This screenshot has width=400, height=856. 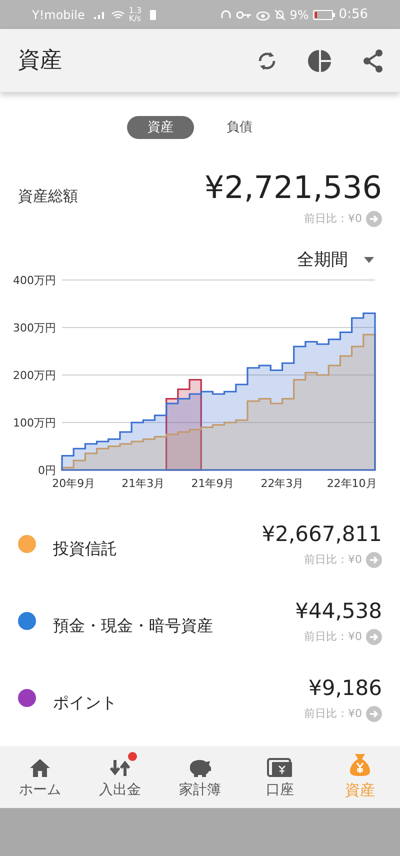 What do you see at coordinates (34, 423) in the screenshot?
I see `y-axis-label: 100万円` at bounding box center [34, 423].